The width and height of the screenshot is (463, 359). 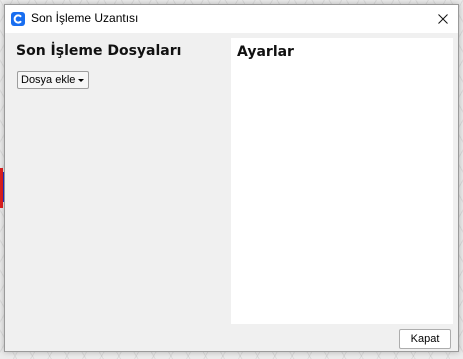 I want to click on cura-icon, so click(x=18, y=18).